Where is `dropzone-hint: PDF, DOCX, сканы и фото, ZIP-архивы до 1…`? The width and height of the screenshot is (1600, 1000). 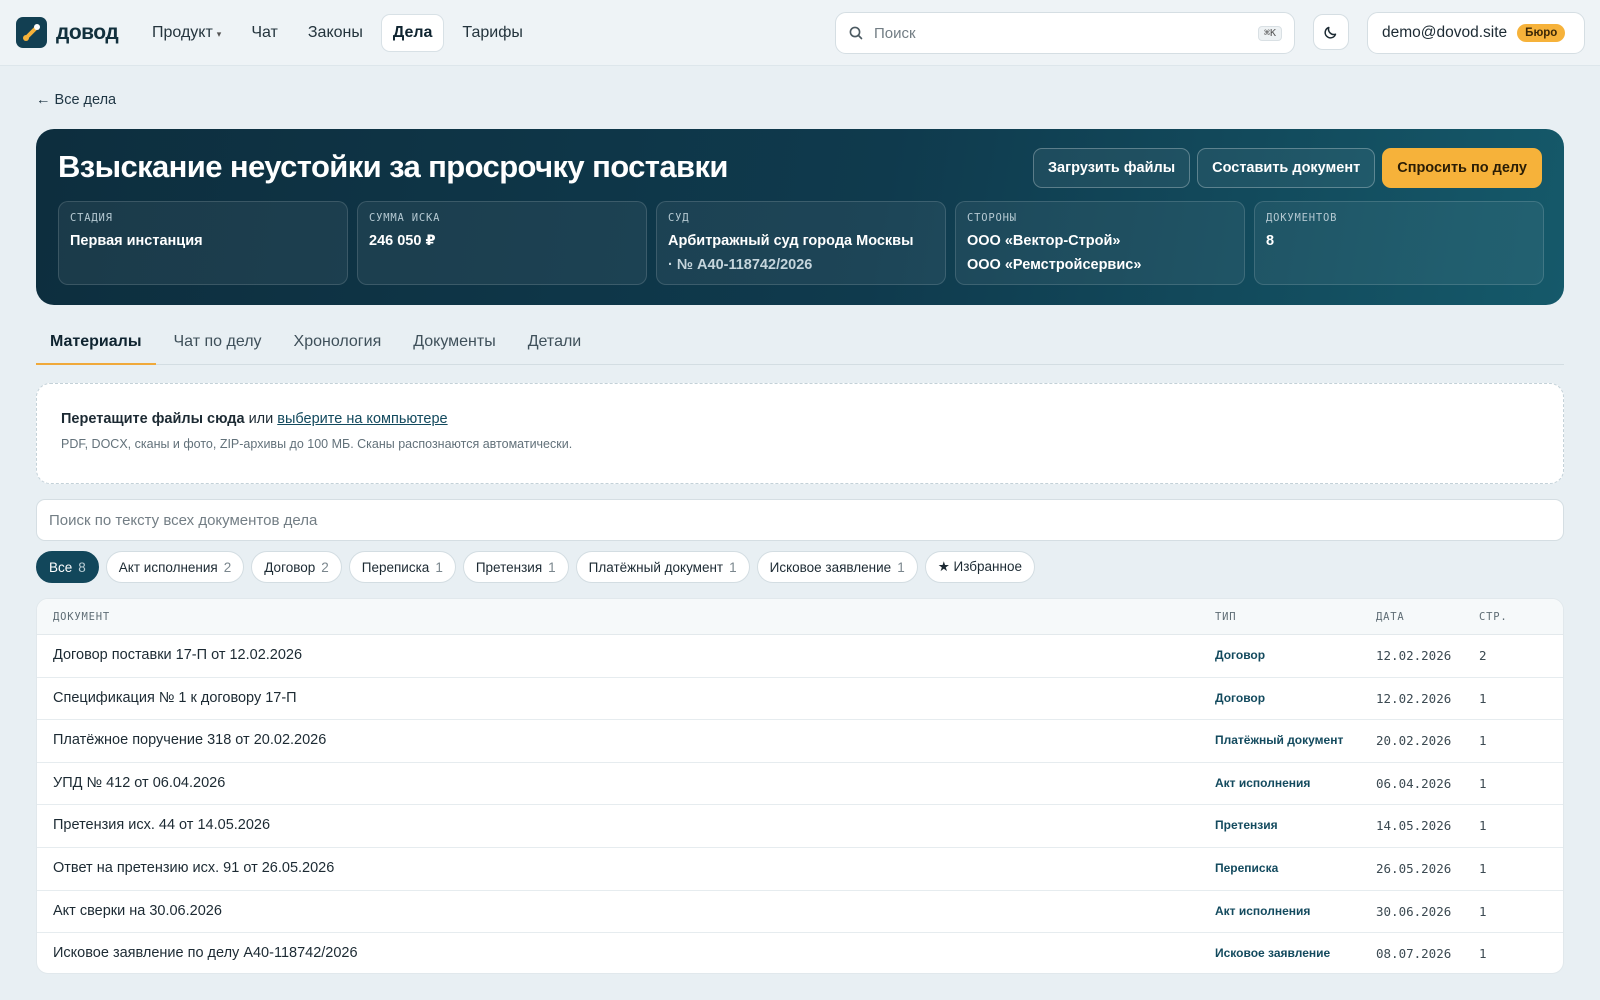
dropzone-hint: PDF, DOCX, сканы и фото, ZIP-архивы до 1… is located at coordinates (317, 444).